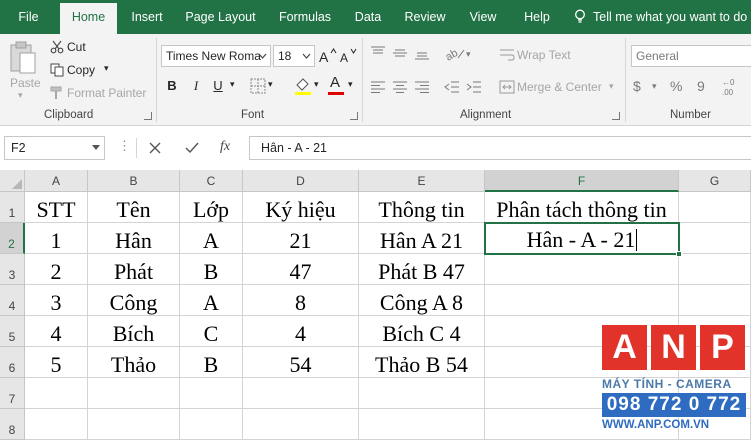  What do you see at coordinates (582, 300) in the screenshot?
I see `cell-f4` at bounding box center [582, 300].